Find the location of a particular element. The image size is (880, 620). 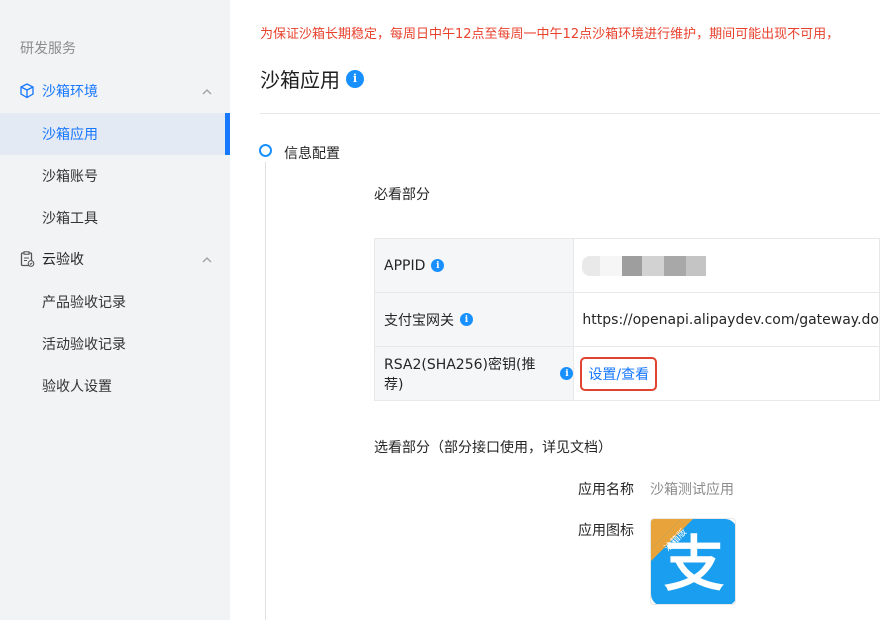

sidebar-item-acceptor-settings: 验收人设置 is located at coordinates (115, 386).